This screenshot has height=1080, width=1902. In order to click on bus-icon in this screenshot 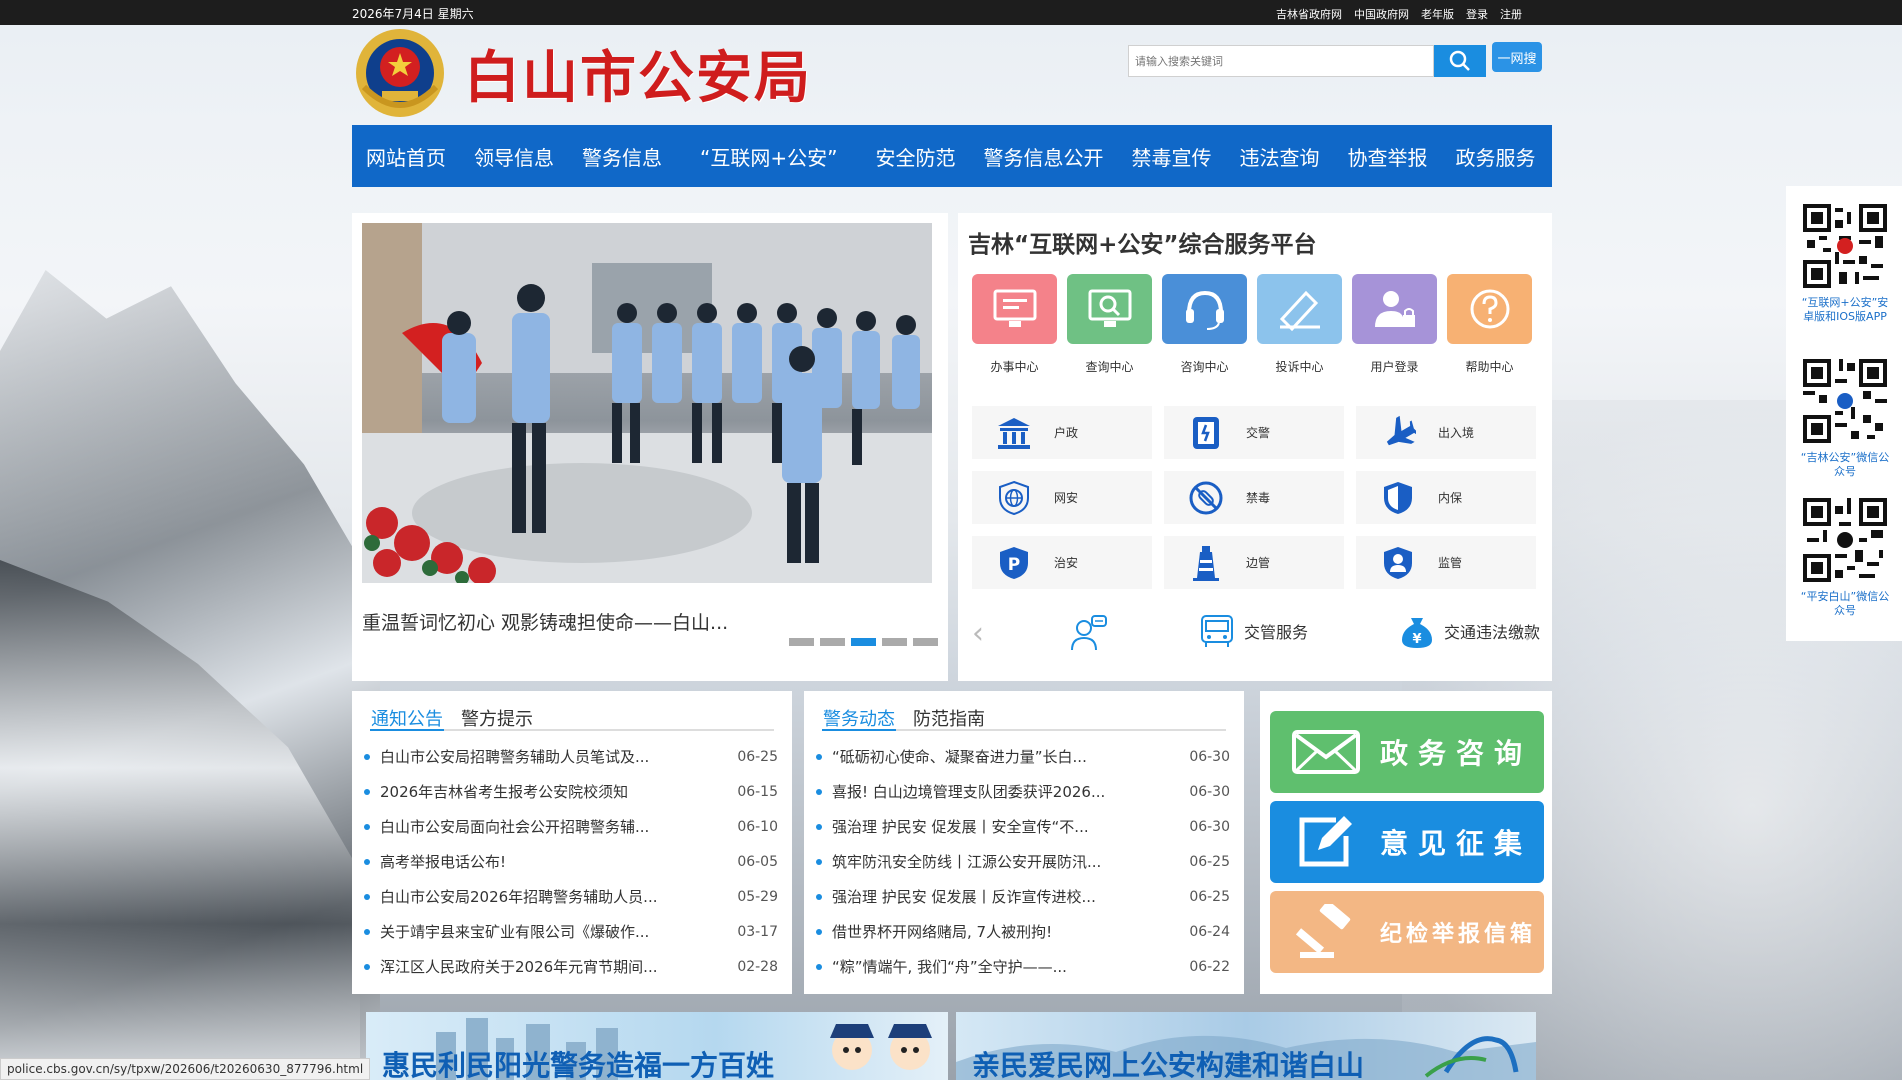, I will do `click(1217, 631)`.